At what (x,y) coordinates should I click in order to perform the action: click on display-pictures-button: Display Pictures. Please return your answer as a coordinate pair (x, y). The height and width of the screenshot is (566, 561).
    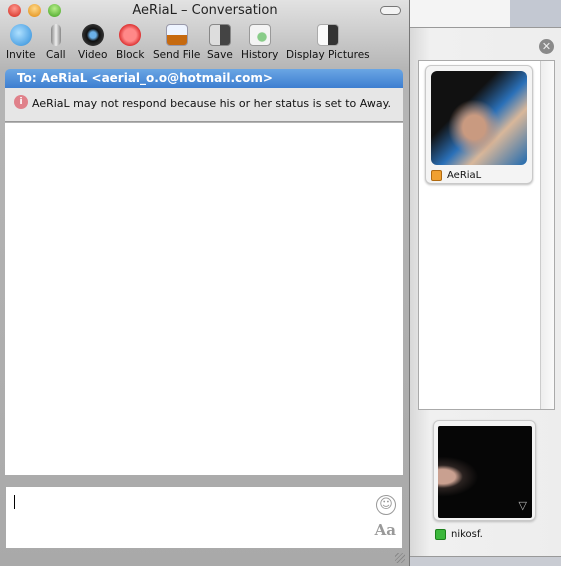
    Looking at the image, I should click on (328, 42).